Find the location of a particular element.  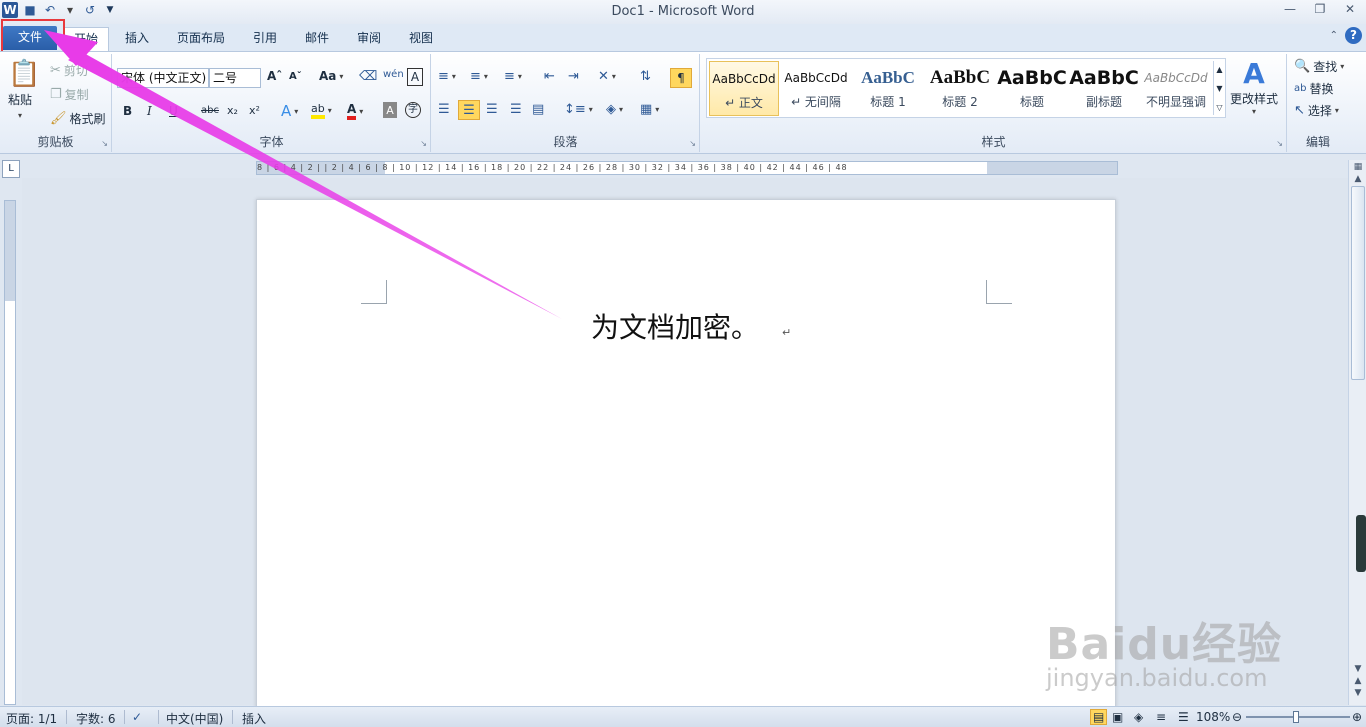

style-heading-2: AaBbC 标题 2 is located at coordinates (960, 88).